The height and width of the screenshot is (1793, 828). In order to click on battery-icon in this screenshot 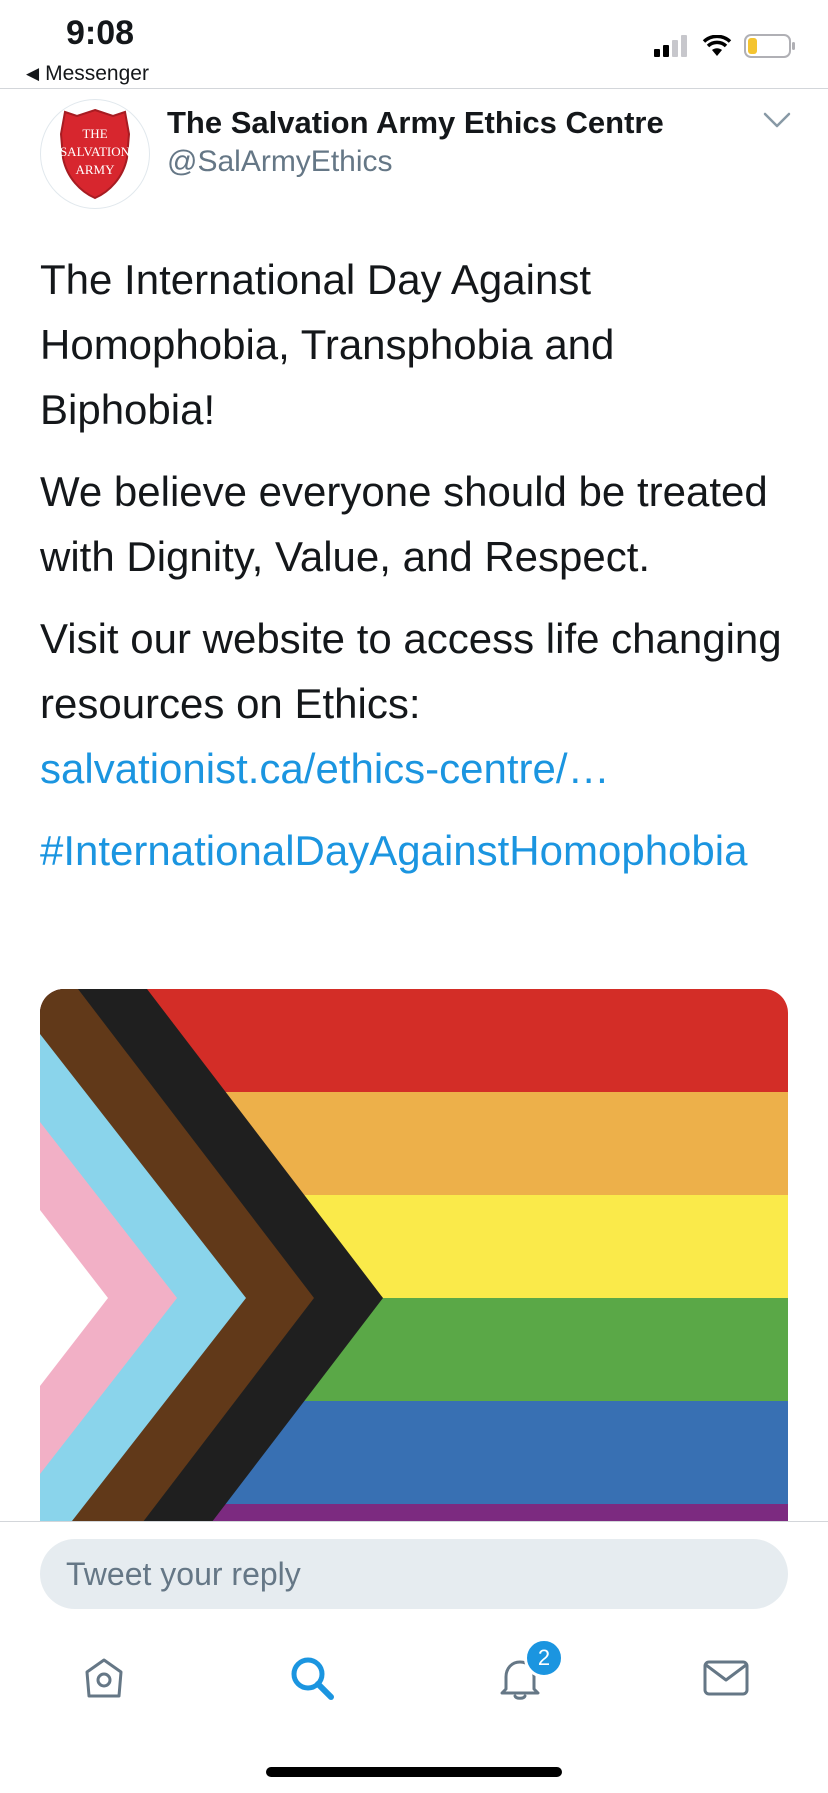, I will do `click(769, 46)`.